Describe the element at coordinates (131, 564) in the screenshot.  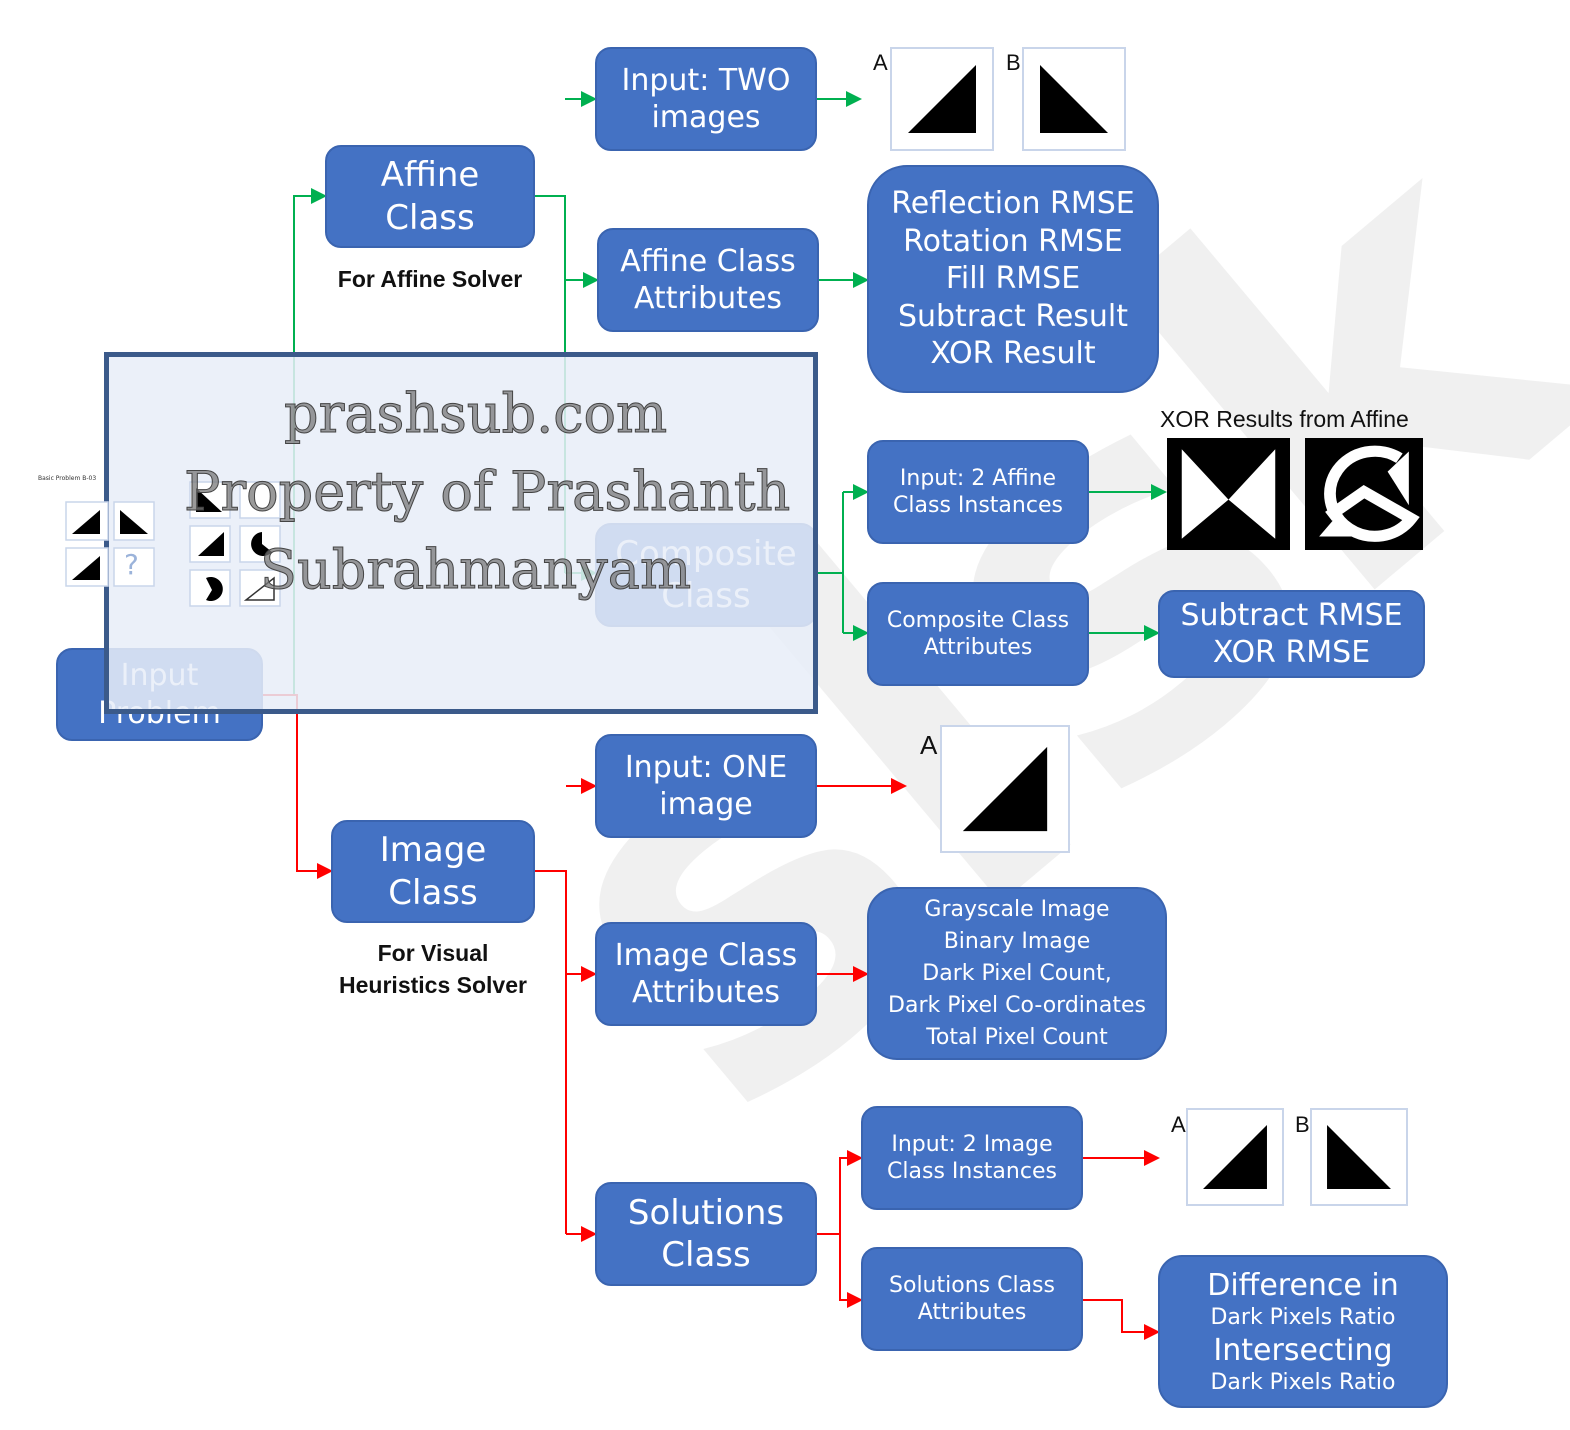
I see `question-mark: ?` at that location.